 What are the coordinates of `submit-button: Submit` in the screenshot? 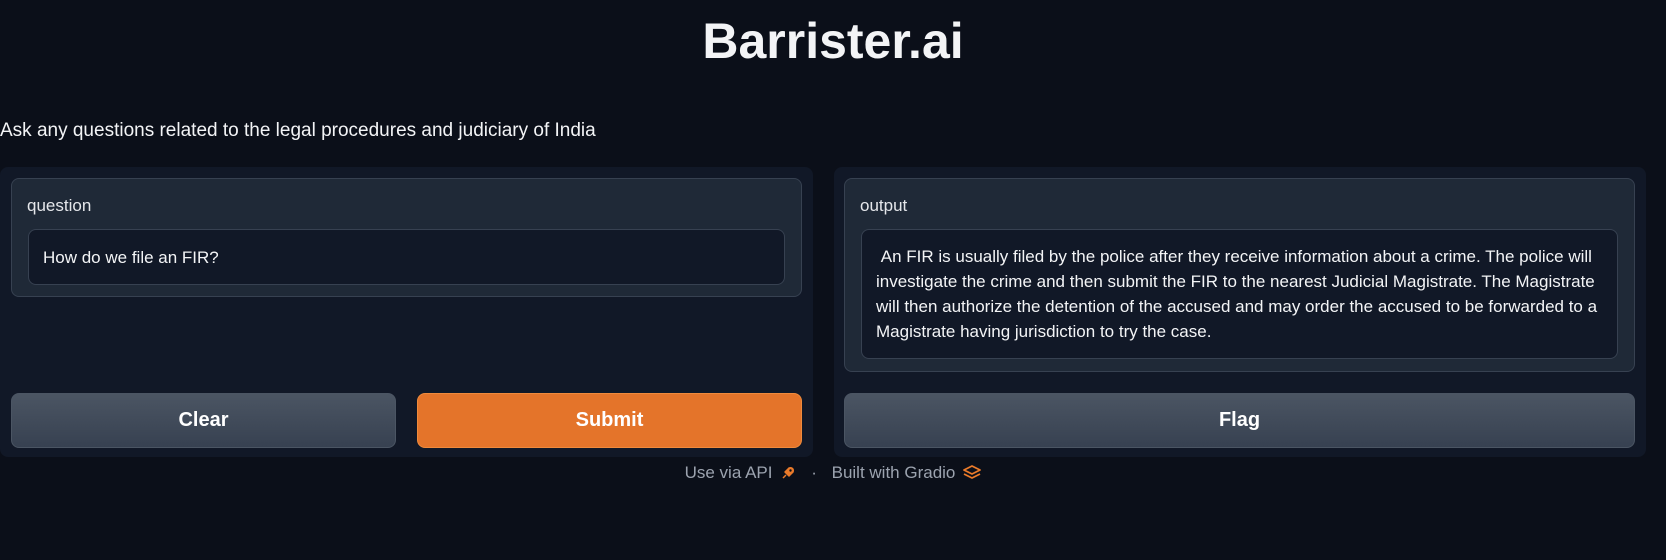 It's located at (609, 420).